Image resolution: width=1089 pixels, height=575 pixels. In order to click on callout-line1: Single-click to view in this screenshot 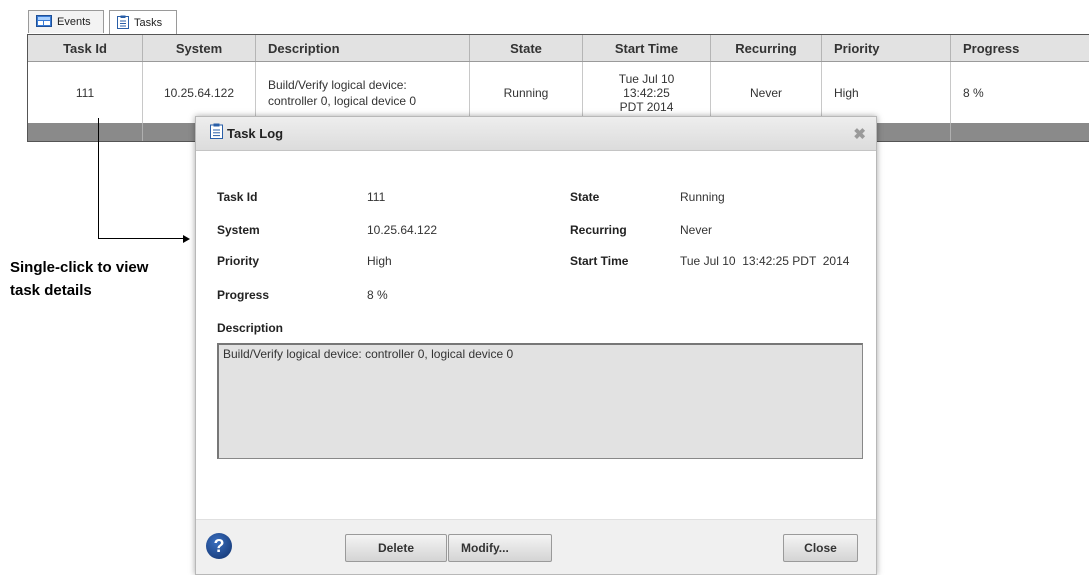, I will do `click(79, 267)`.